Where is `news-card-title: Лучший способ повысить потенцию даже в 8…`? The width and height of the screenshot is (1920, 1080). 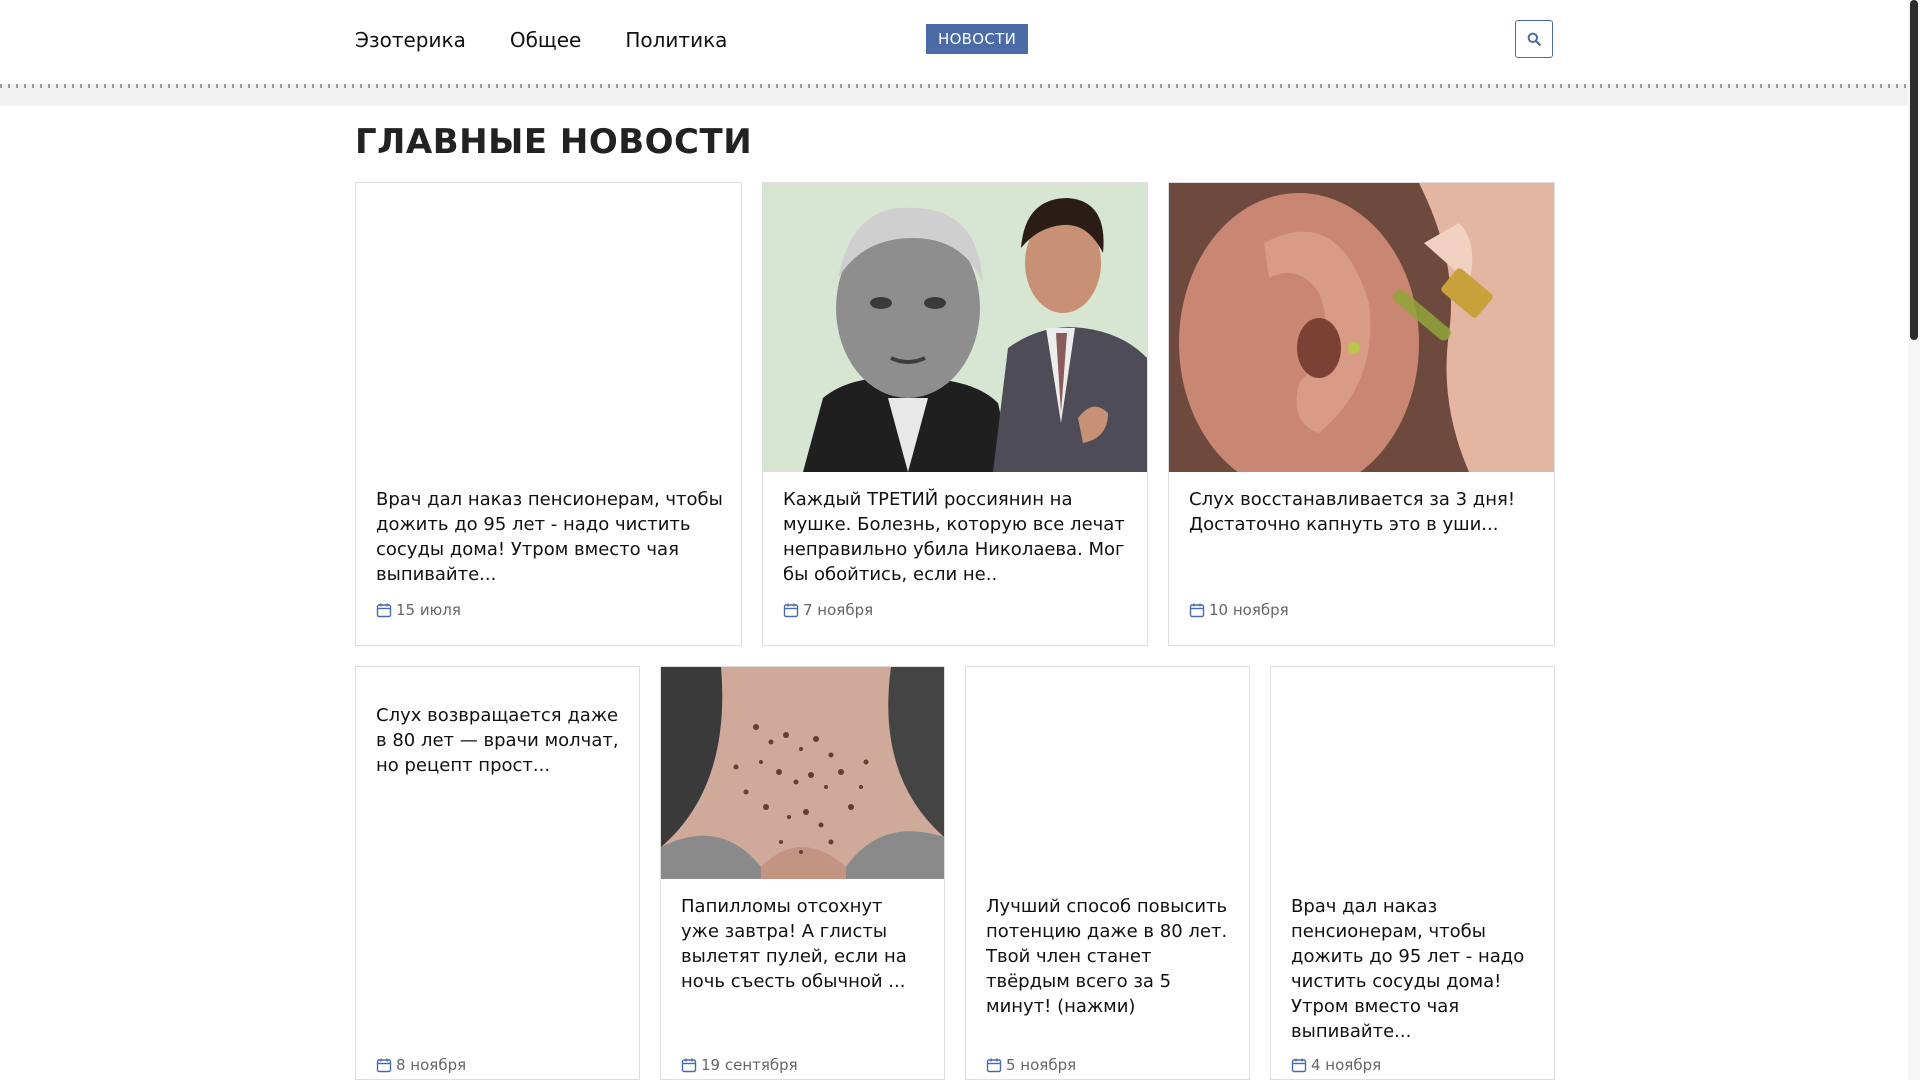
news-card-title: Лучший способ повысить потенцию даже в 8… is located at coordinates (1108, 956).